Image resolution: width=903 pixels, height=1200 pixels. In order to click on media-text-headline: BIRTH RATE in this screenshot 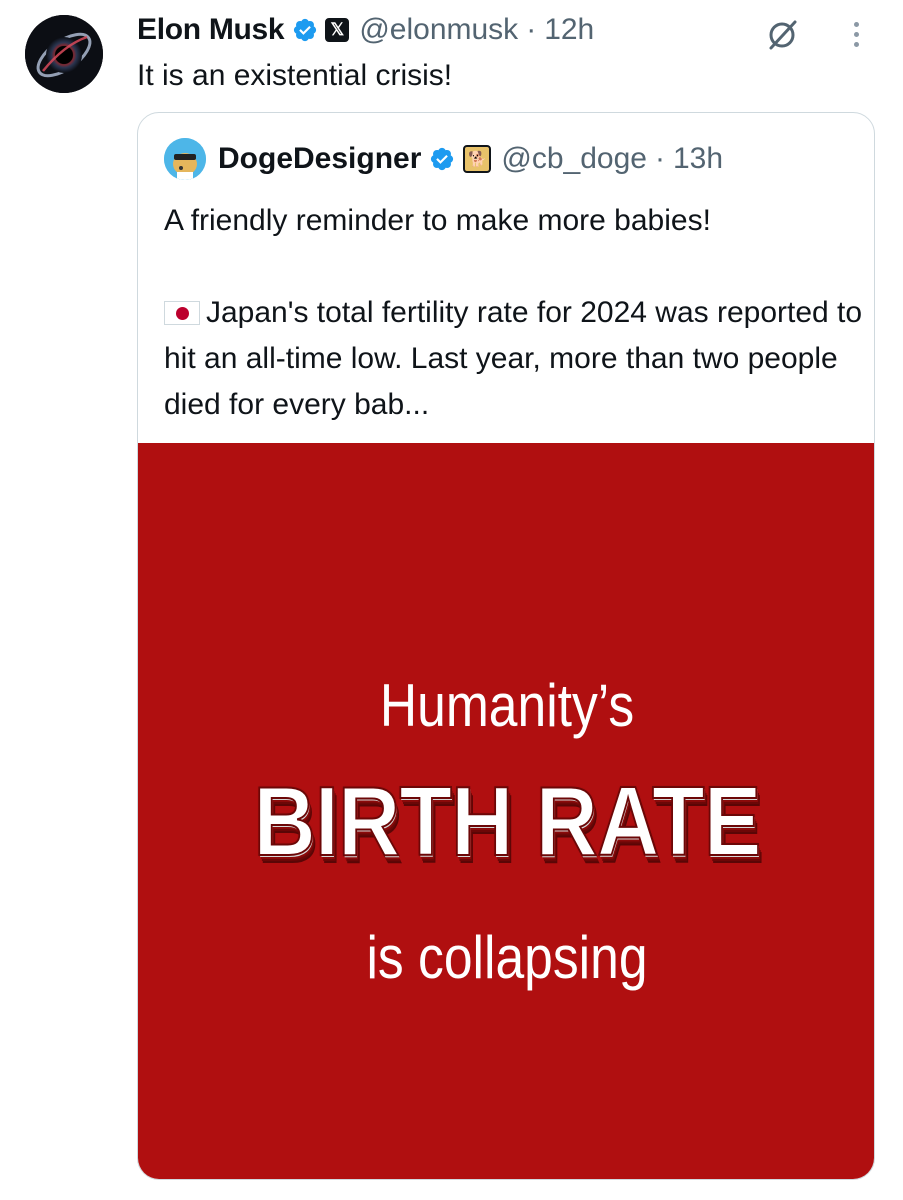, I will do `click(508, 821)`.